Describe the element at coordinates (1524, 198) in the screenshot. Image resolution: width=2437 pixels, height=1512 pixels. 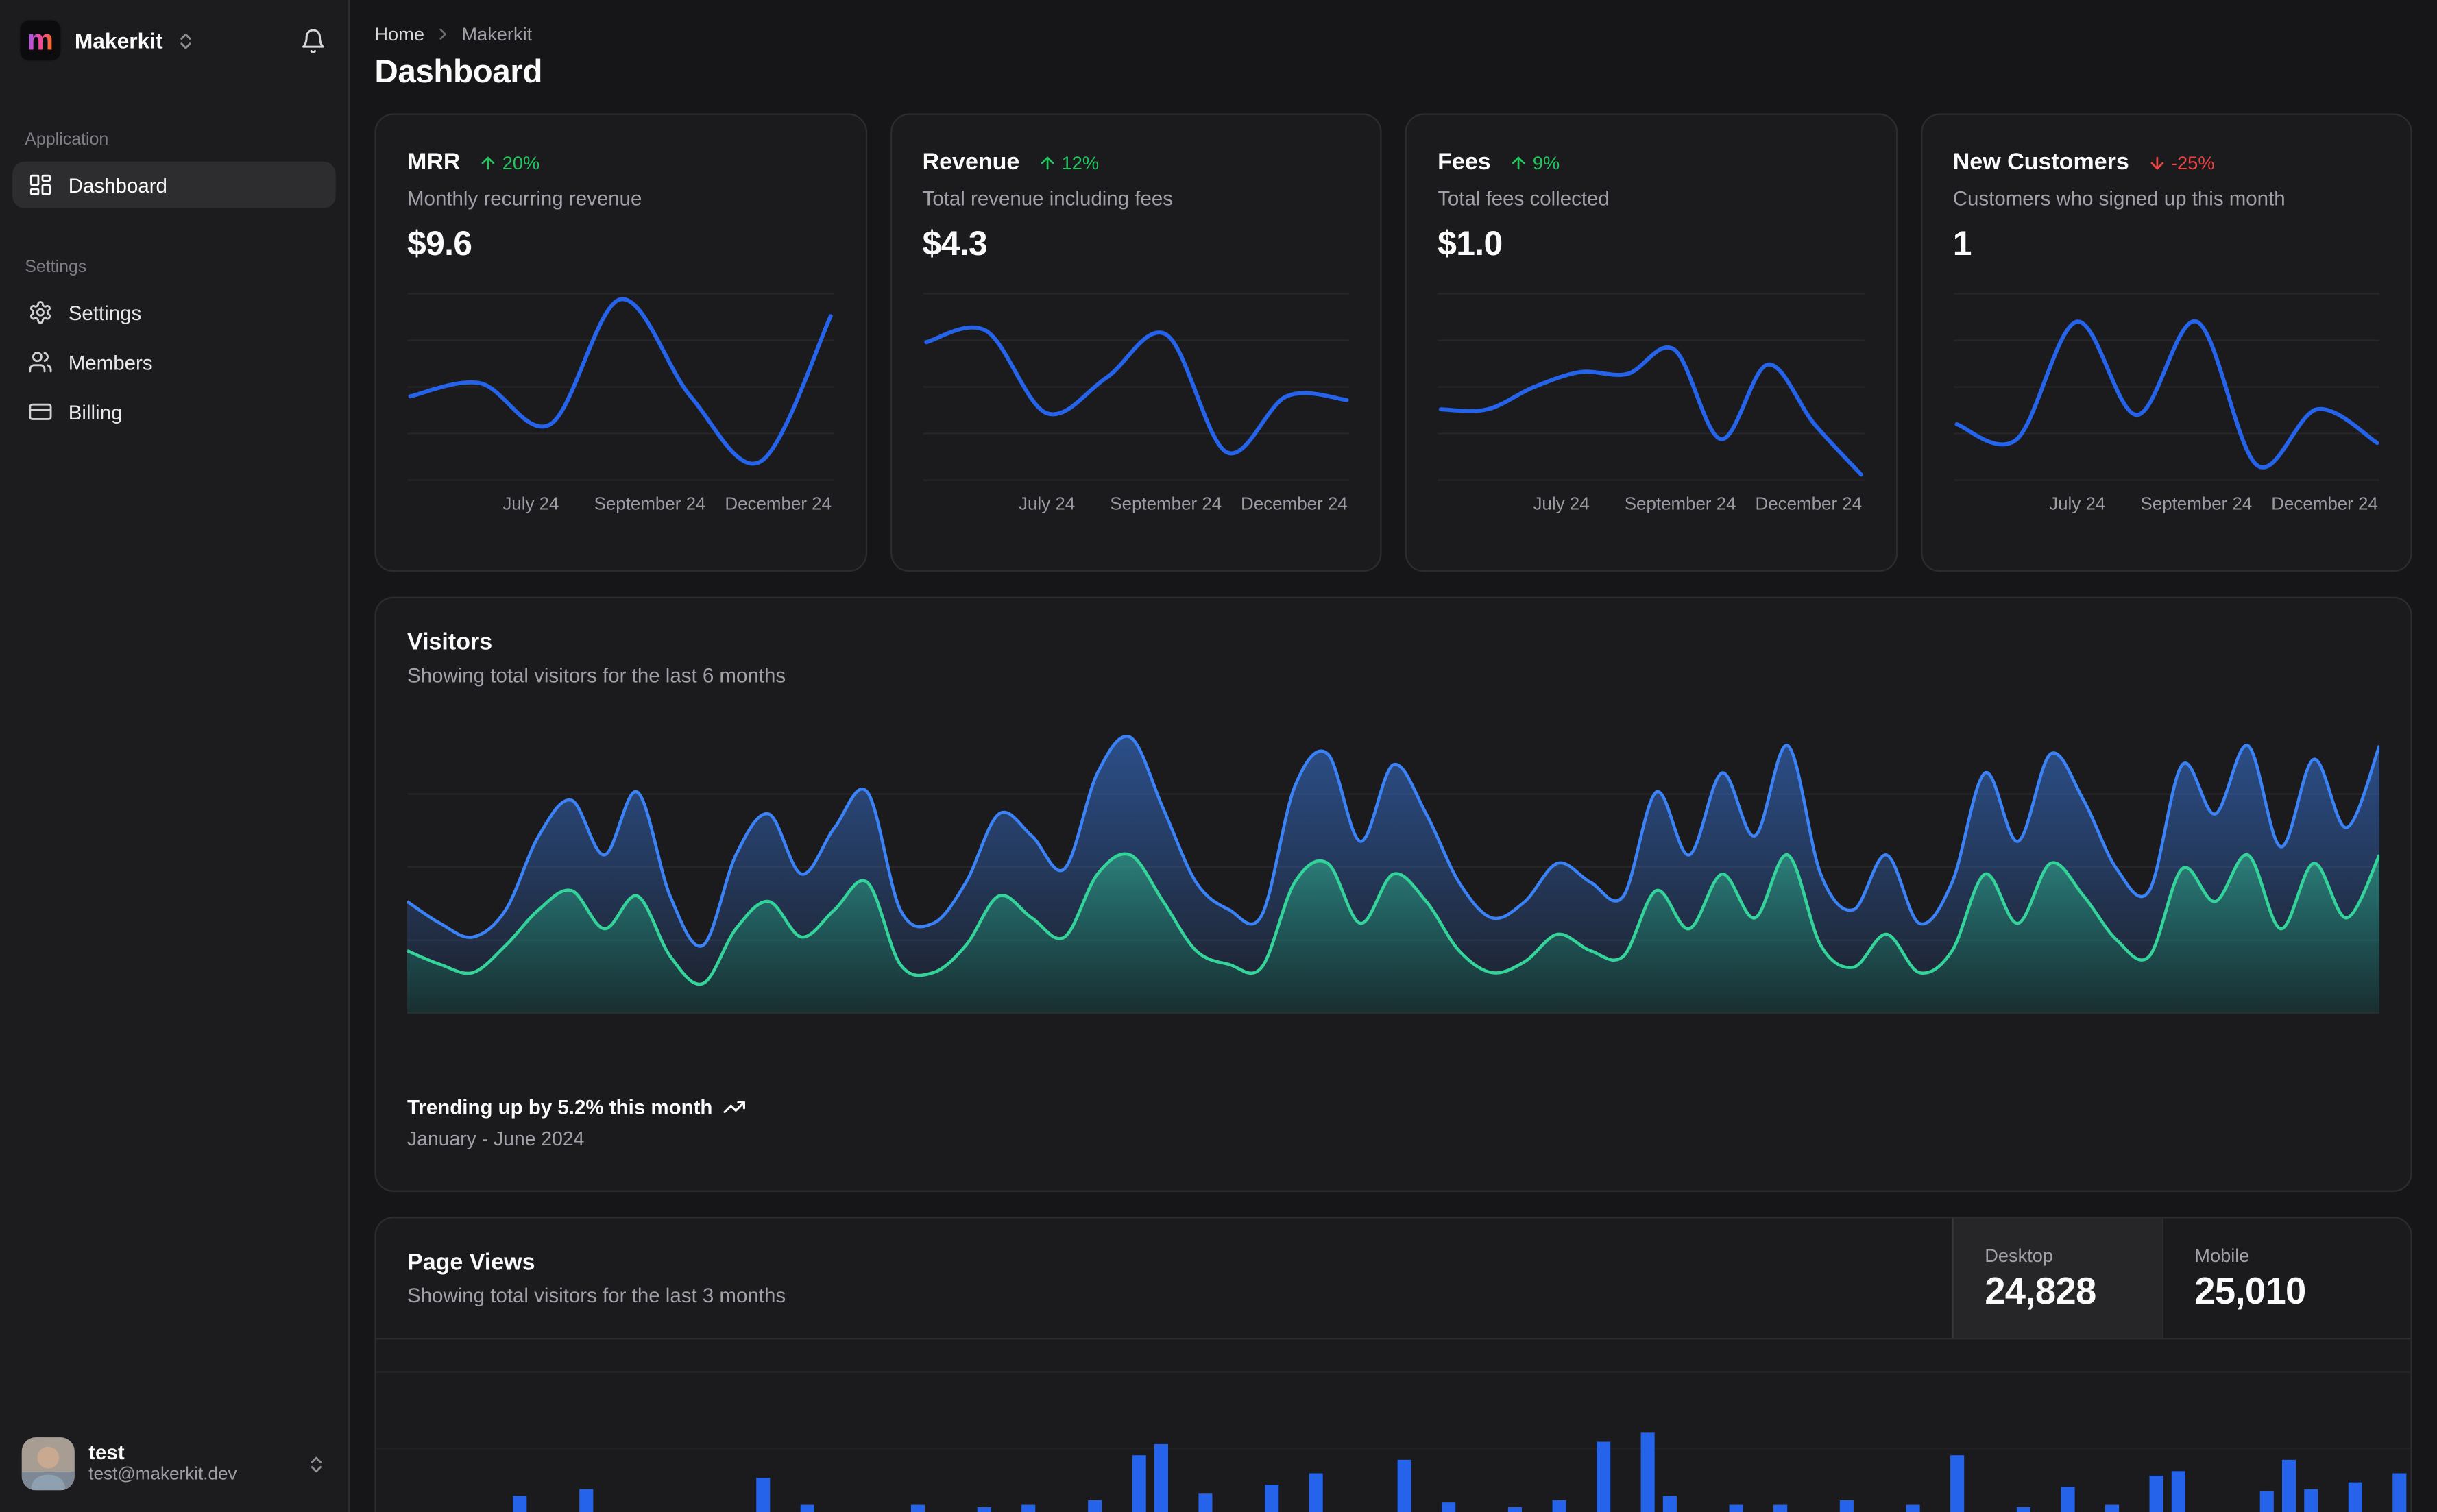
I see `stat-subtitle: Total fees collected` at that location.